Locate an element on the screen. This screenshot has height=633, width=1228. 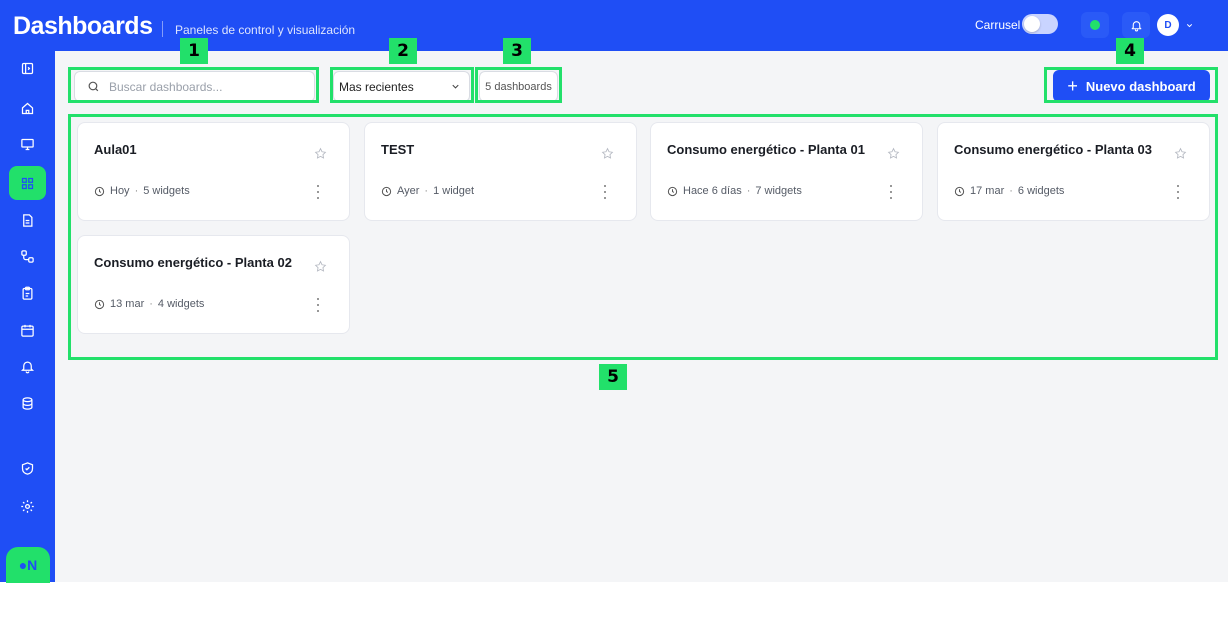
workflow-icon is located at coordinates (27, 256).